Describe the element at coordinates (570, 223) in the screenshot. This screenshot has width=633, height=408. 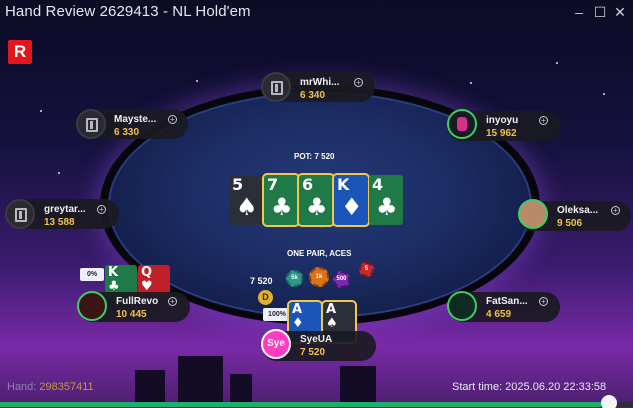
I see `player-stack: 9 506` at that location.